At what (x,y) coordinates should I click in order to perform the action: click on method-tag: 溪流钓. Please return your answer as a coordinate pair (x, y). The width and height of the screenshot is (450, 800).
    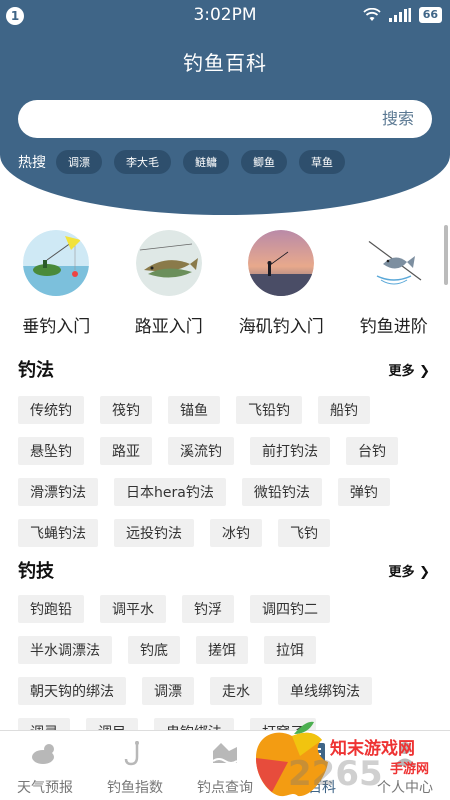
    Looking at the image, I should click on (201, 451).